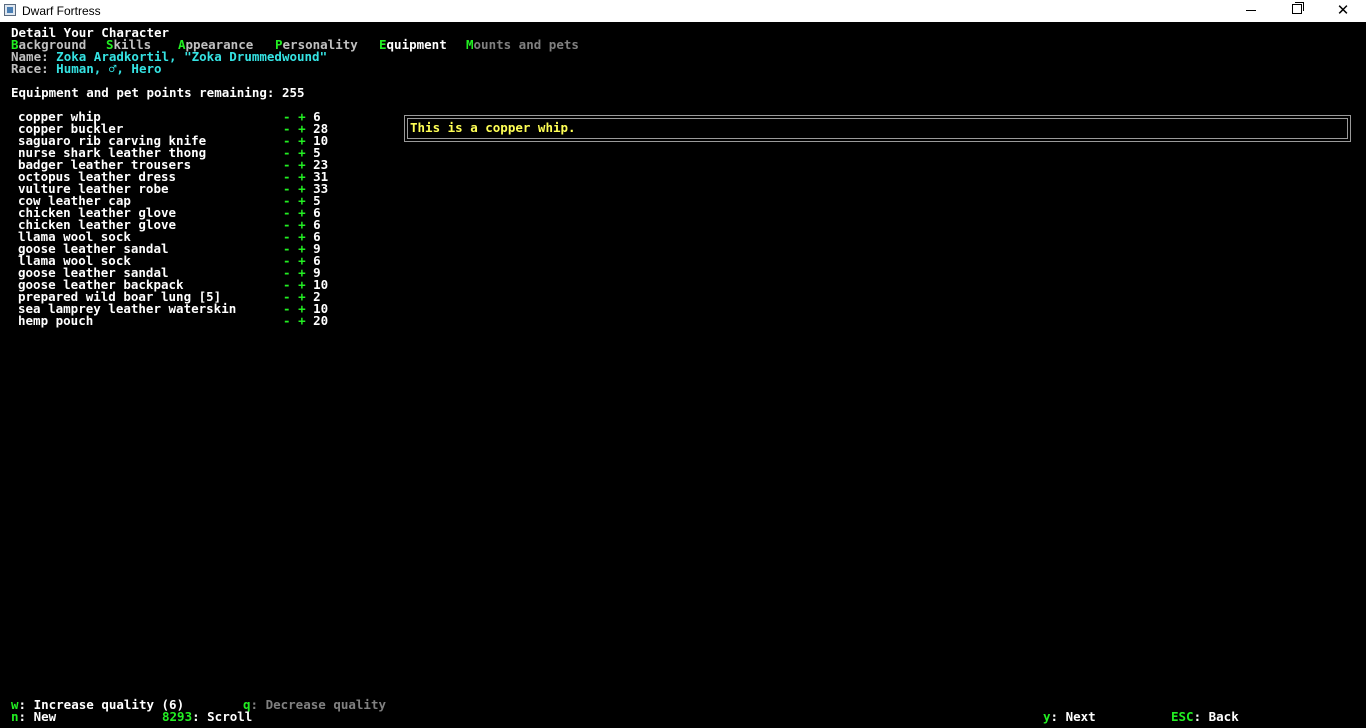 The height and width of the screenshot is (728, 1366). What do you see at coordinates (877, 128) in the screenshot?
I see `item-description-panel: This is a copper whip.` at bounding box center [877, 128].